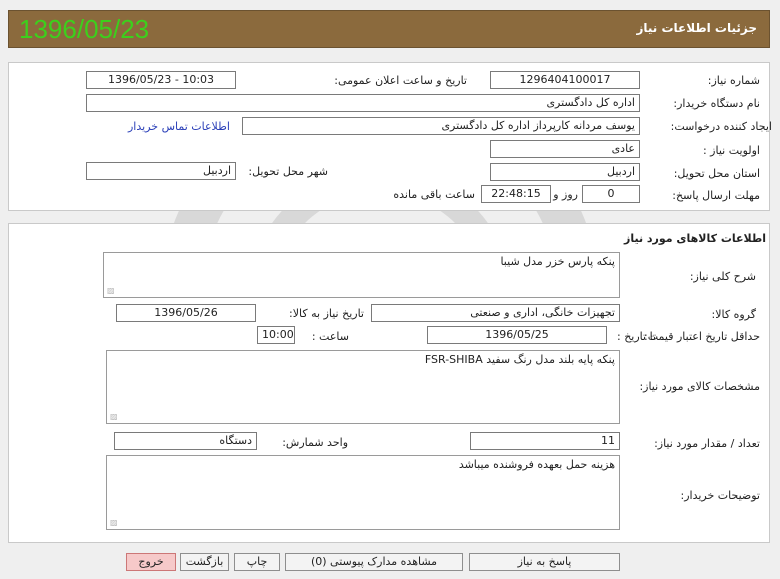 The height and width of the screenshot is (579, 780). I want to click on back-button: بازگشت, so click(204, 562).